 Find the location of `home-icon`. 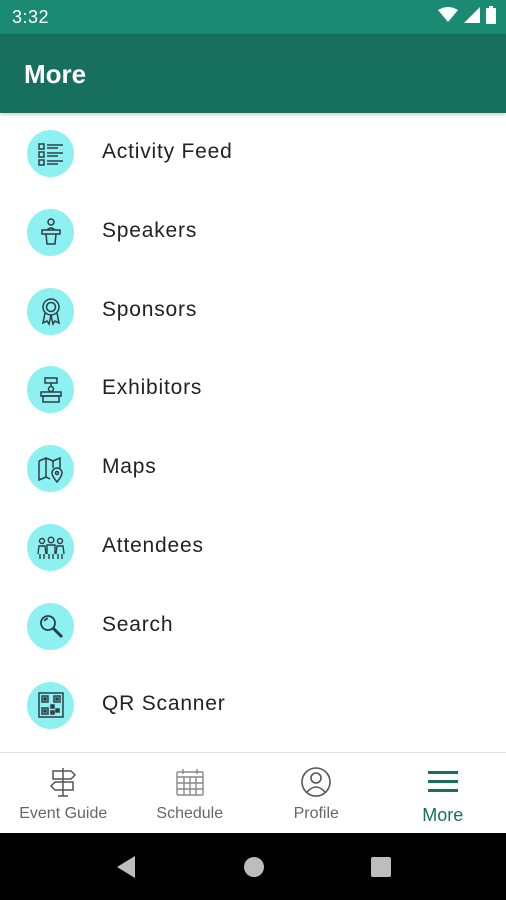

home-icon is located at coordinates (254, 869).